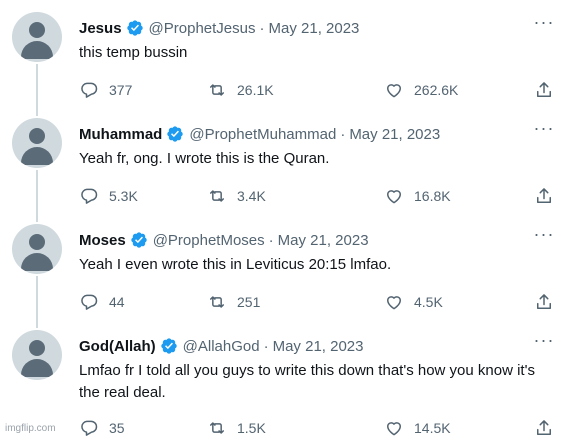 The height and width of the screenshot is (438, 569). I want to click on reply-button: 377, so click(105, 90).